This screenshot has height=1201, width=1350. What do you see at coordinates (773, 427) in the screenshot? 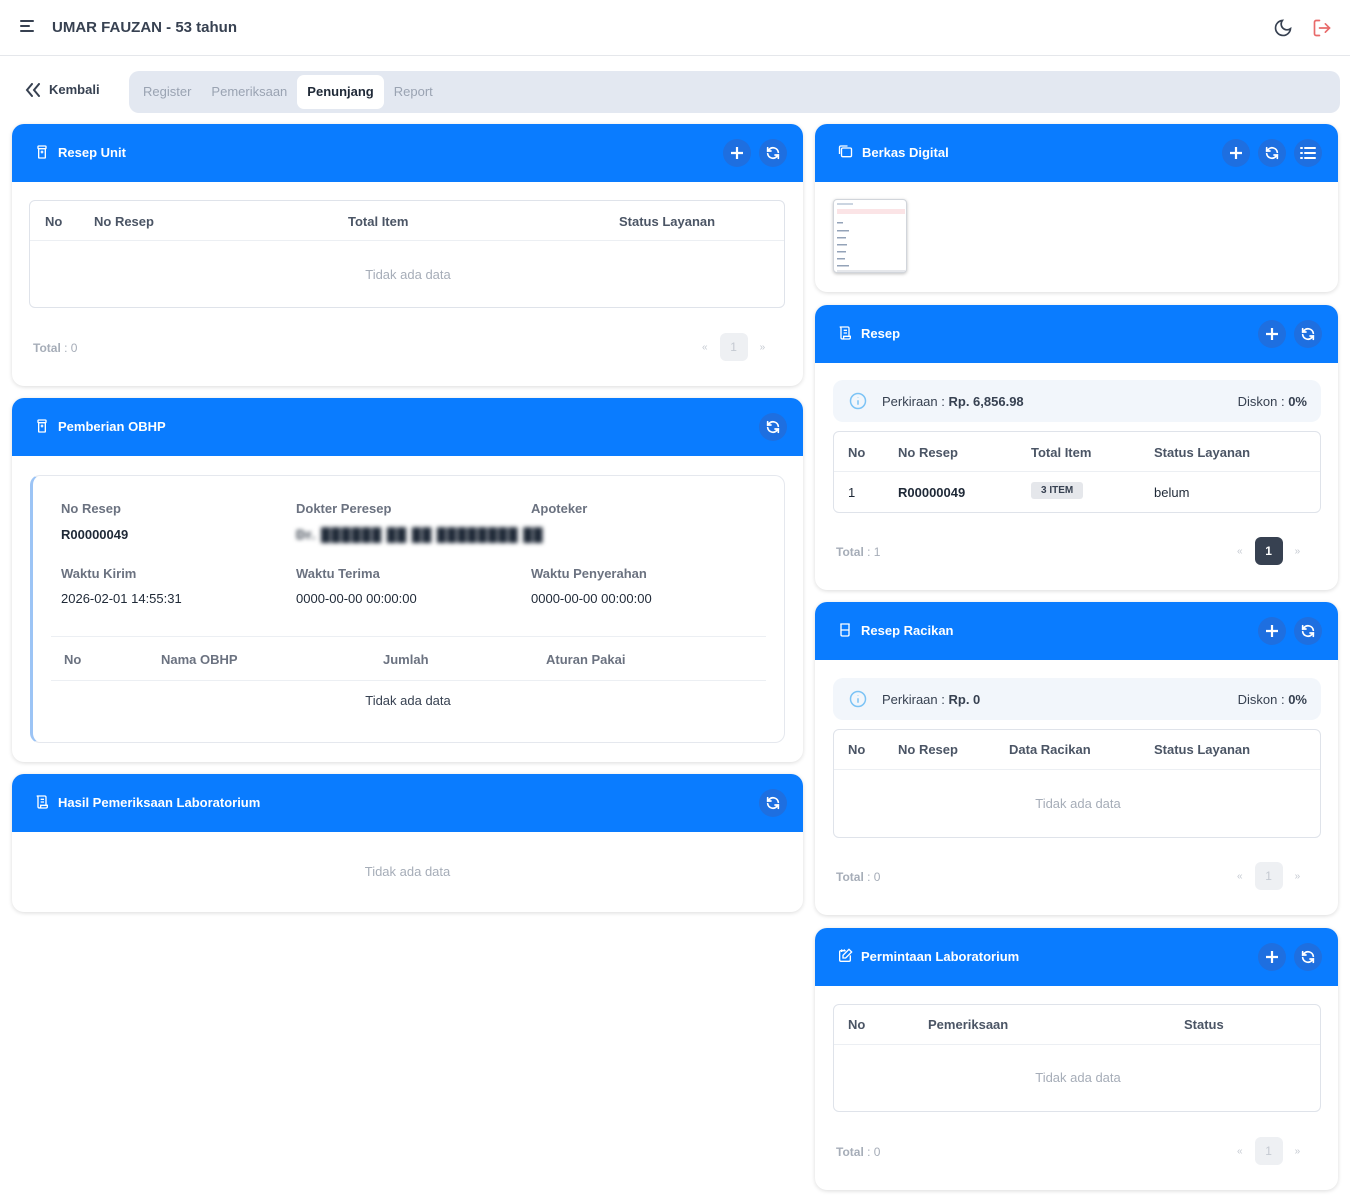
I see `refresh-obhp-button` at bounding box center [773, 427].